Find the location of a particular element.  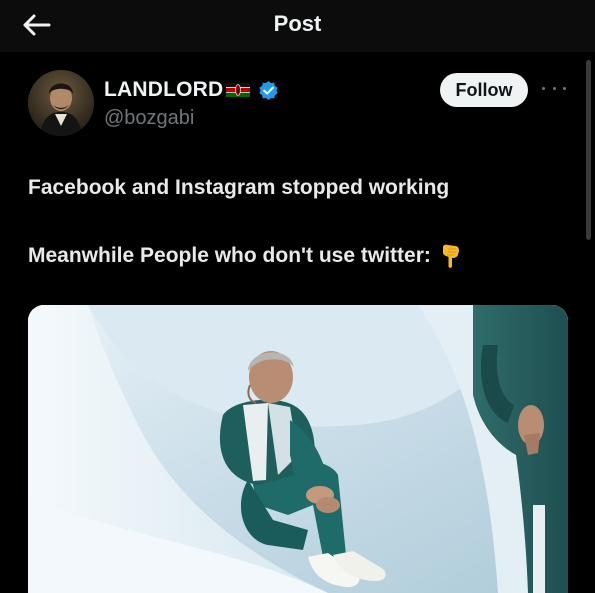

top-bar: Post is located at coordinates (297, 26).